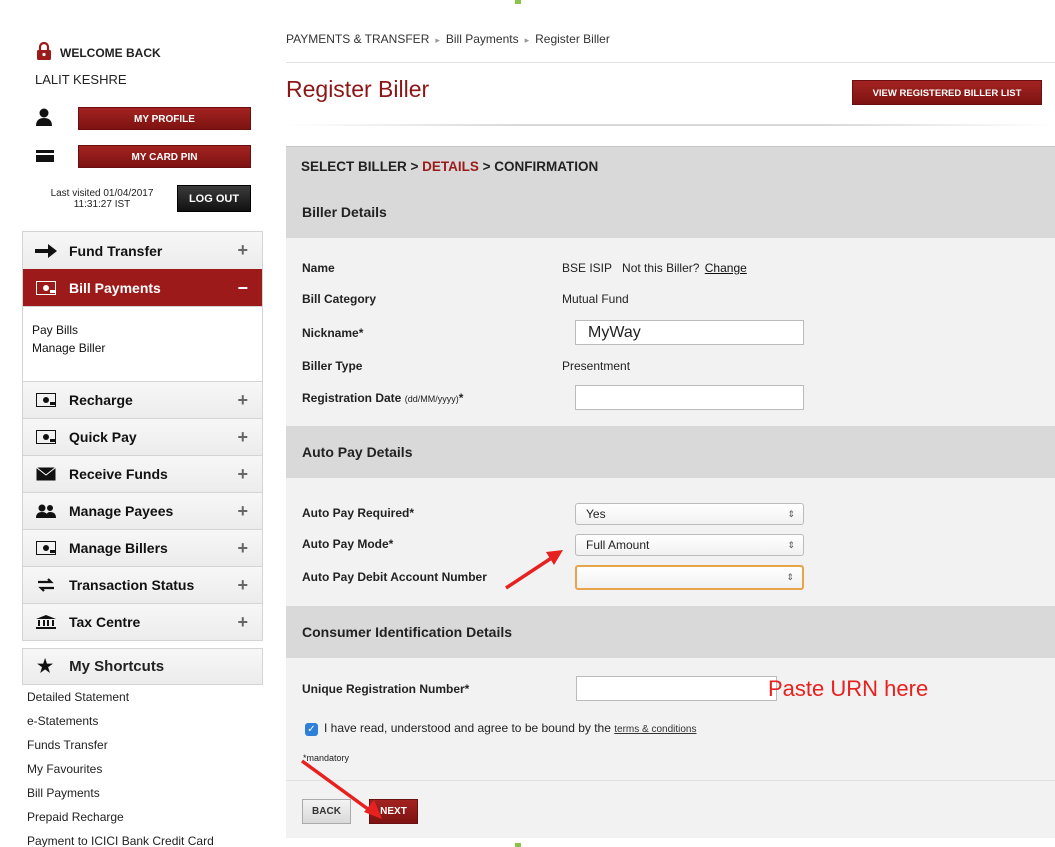  I want to click on menu-label: Fund Transfer, so click(116, 250).